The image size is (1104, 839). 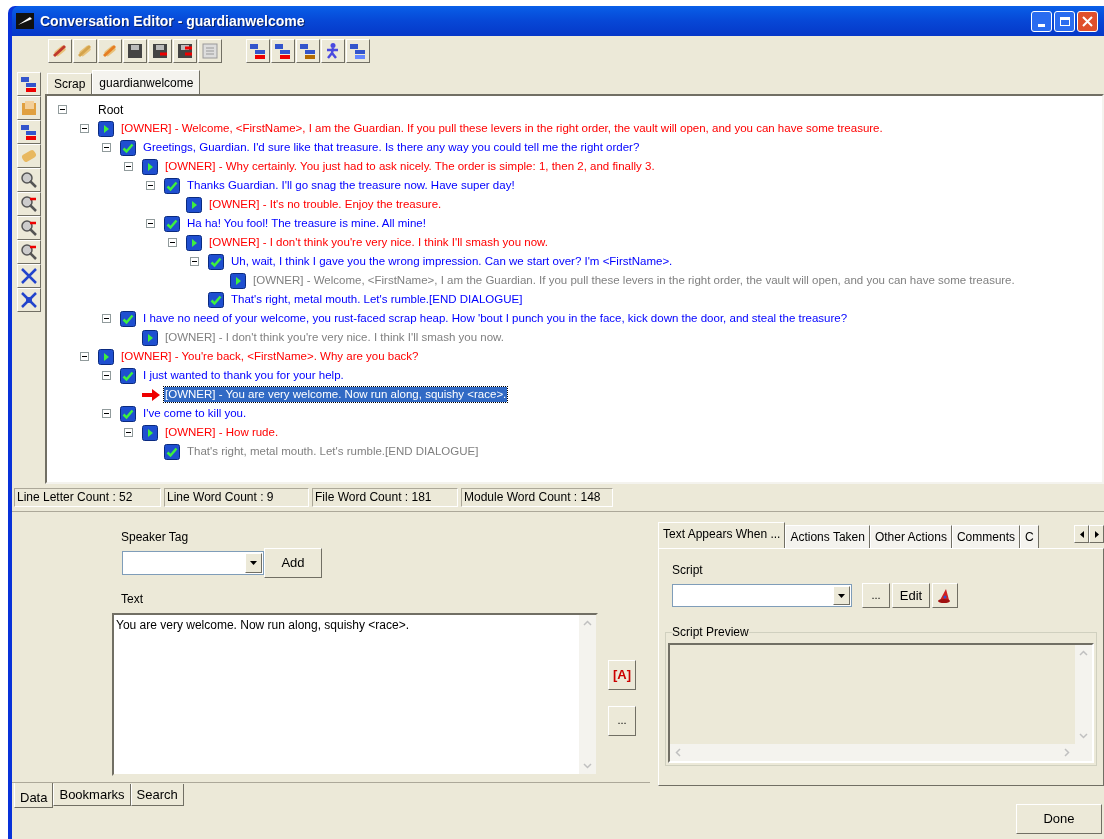 What do you see at coordinates (146, 82) in the screenshot?
I see `tab: guardianwelcome` at bounding box center [146, 82].